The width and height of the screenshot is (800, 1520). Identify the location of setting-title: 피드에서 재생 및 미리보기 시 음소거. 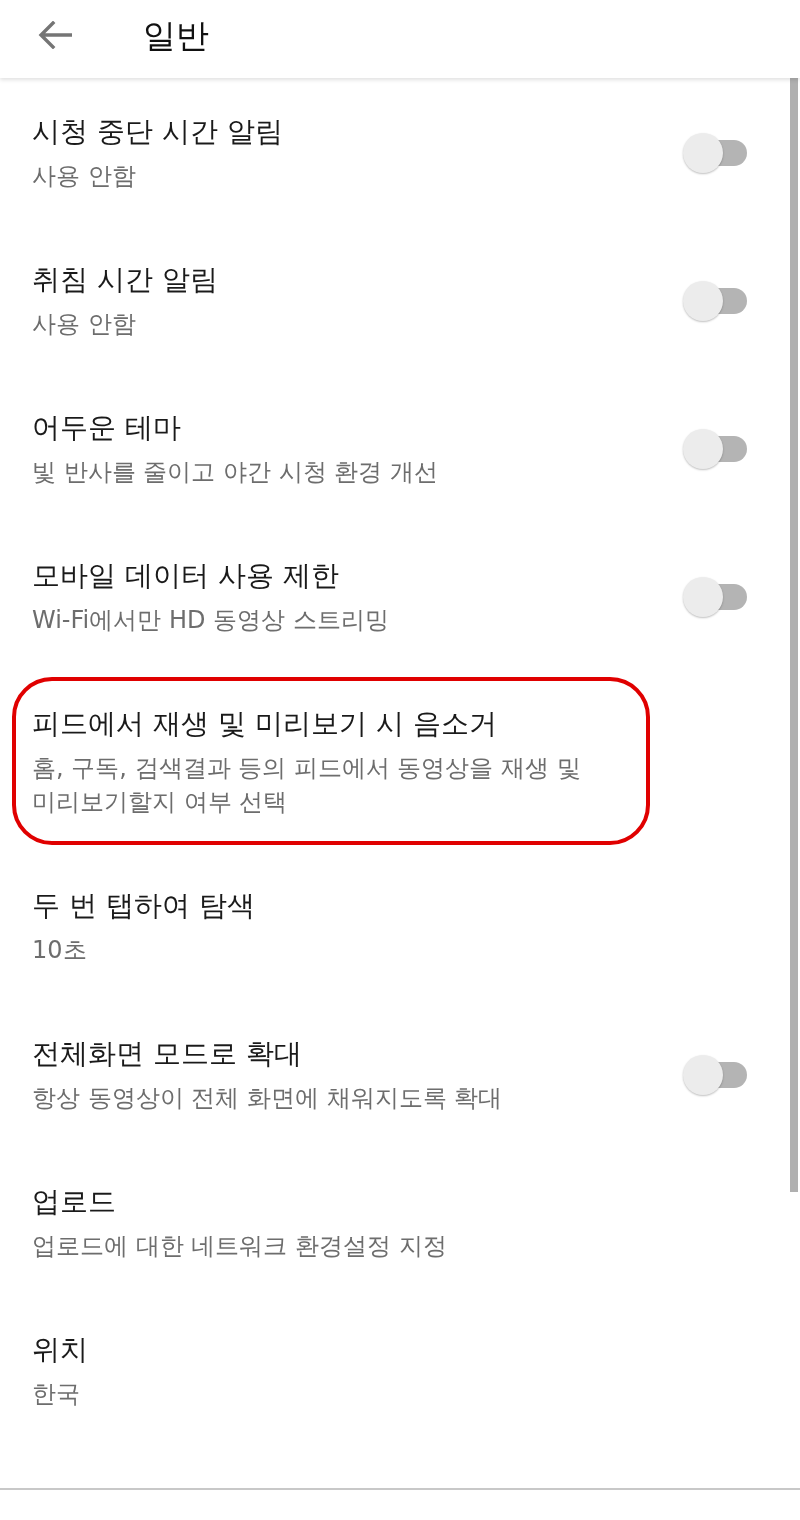
(265, 724).